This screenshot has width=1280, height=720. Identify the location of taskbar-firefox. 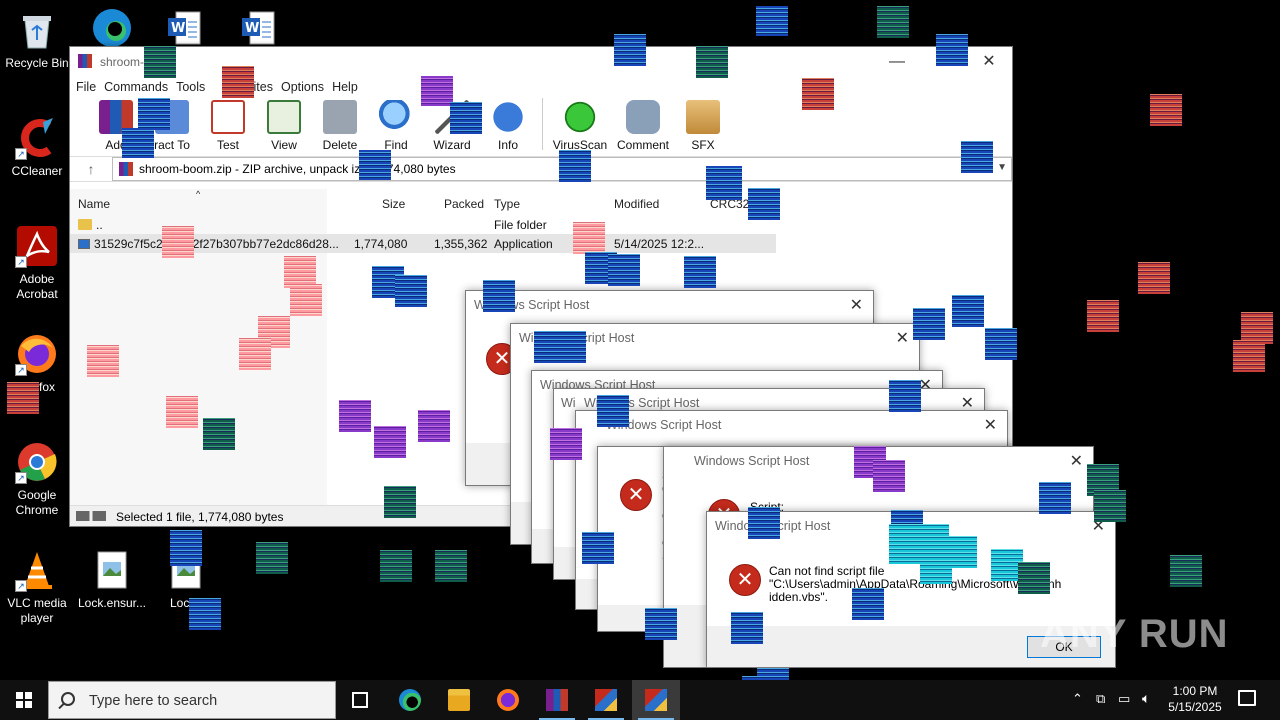
(508, 700).